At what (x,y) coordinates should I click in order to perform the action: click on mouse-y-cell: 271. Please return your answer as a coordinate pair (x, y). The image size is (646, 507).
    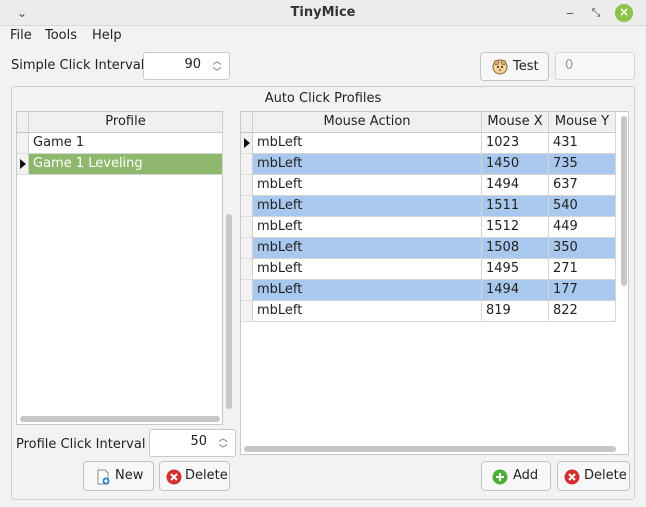
    Looking at the image, I should click on (582, 269).